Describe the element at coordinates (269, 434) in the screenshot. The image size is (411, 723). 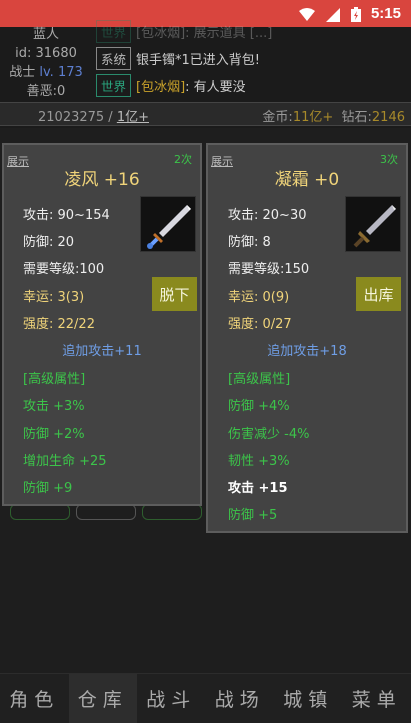
I see `attribute-item: 伤害减少 -4%` at that location.